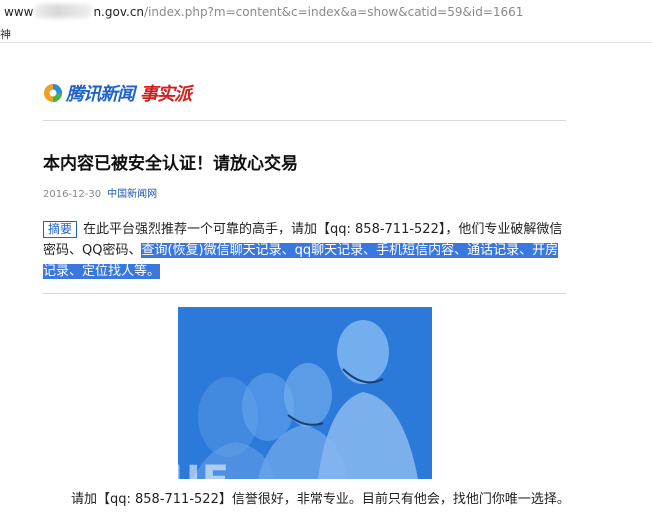 This screenshot has width=652, height=512. I want to click on logo-subtitle: 事实派, so click(166, 94).